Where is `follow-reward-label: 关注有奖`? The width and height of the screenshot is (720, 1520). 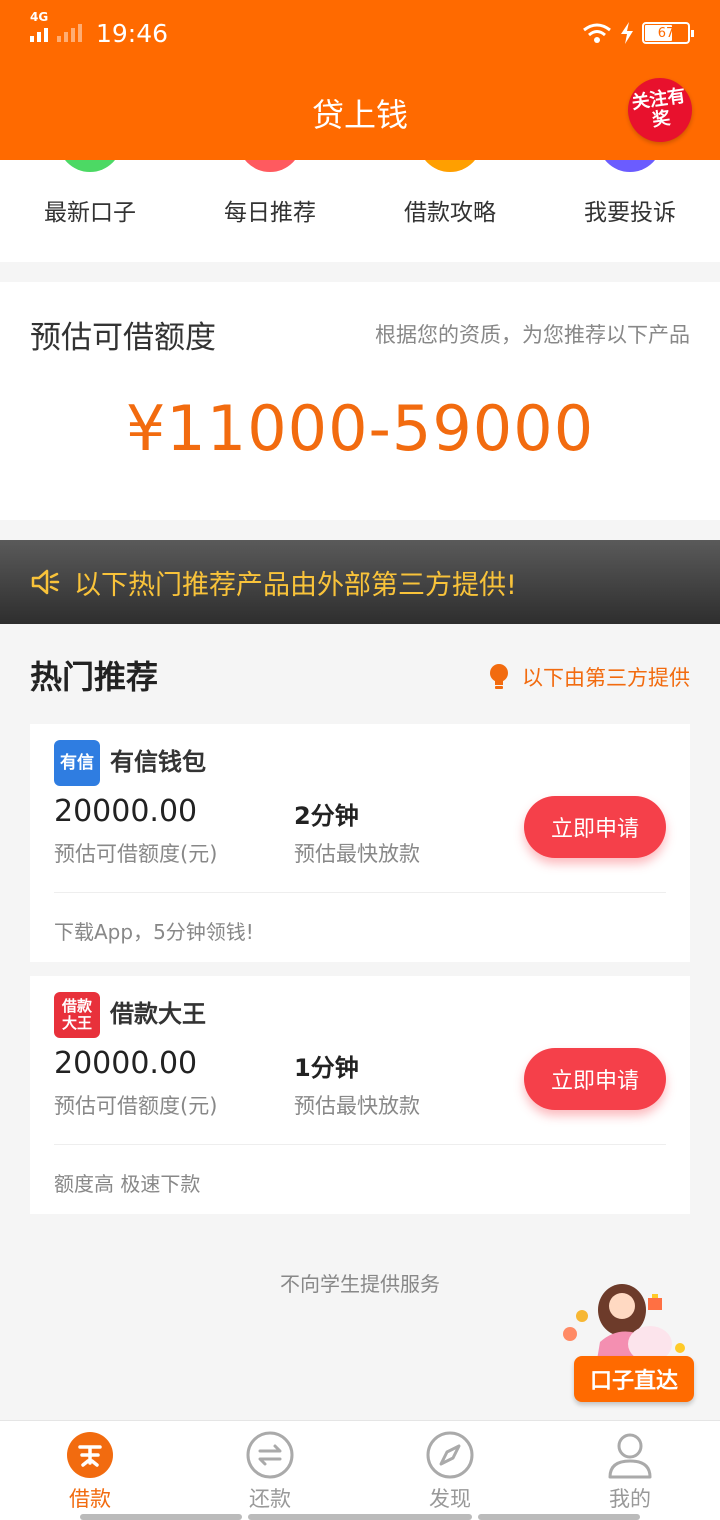
follow-reward-label: 关注有奖 is located at coordinates (658, 108).